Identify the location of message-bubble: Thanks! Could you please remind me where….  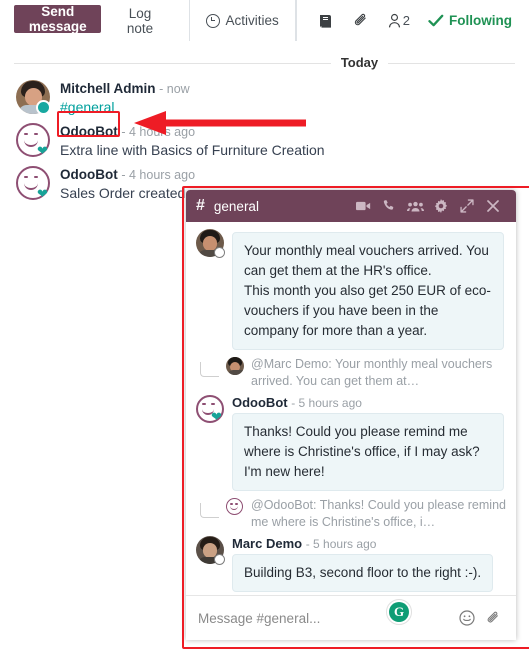
(368, 452).